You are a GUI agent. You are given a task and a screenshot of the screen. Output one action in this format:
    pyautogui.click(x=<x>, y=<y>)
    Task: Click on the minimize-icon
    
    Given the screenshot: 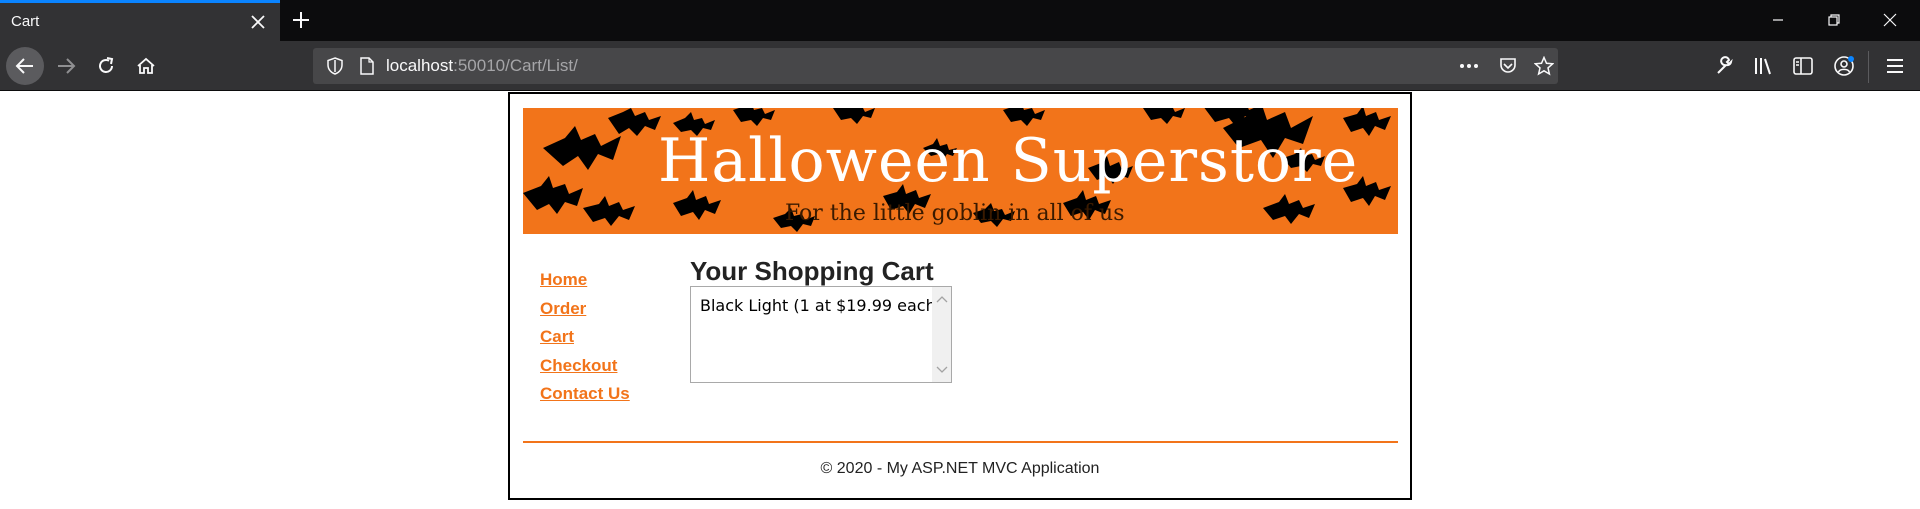 What is the action you would take?
    pyautogui.click(x=1778, y=20)
    